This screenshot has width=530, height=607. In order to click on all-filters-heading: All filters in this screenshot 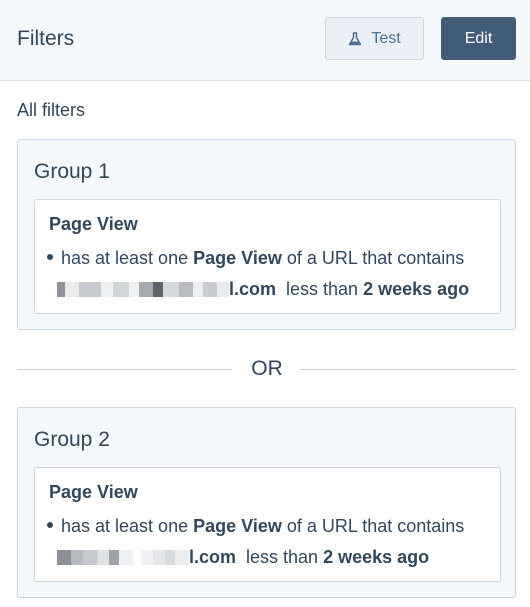, I will do `click(51, 110)`.